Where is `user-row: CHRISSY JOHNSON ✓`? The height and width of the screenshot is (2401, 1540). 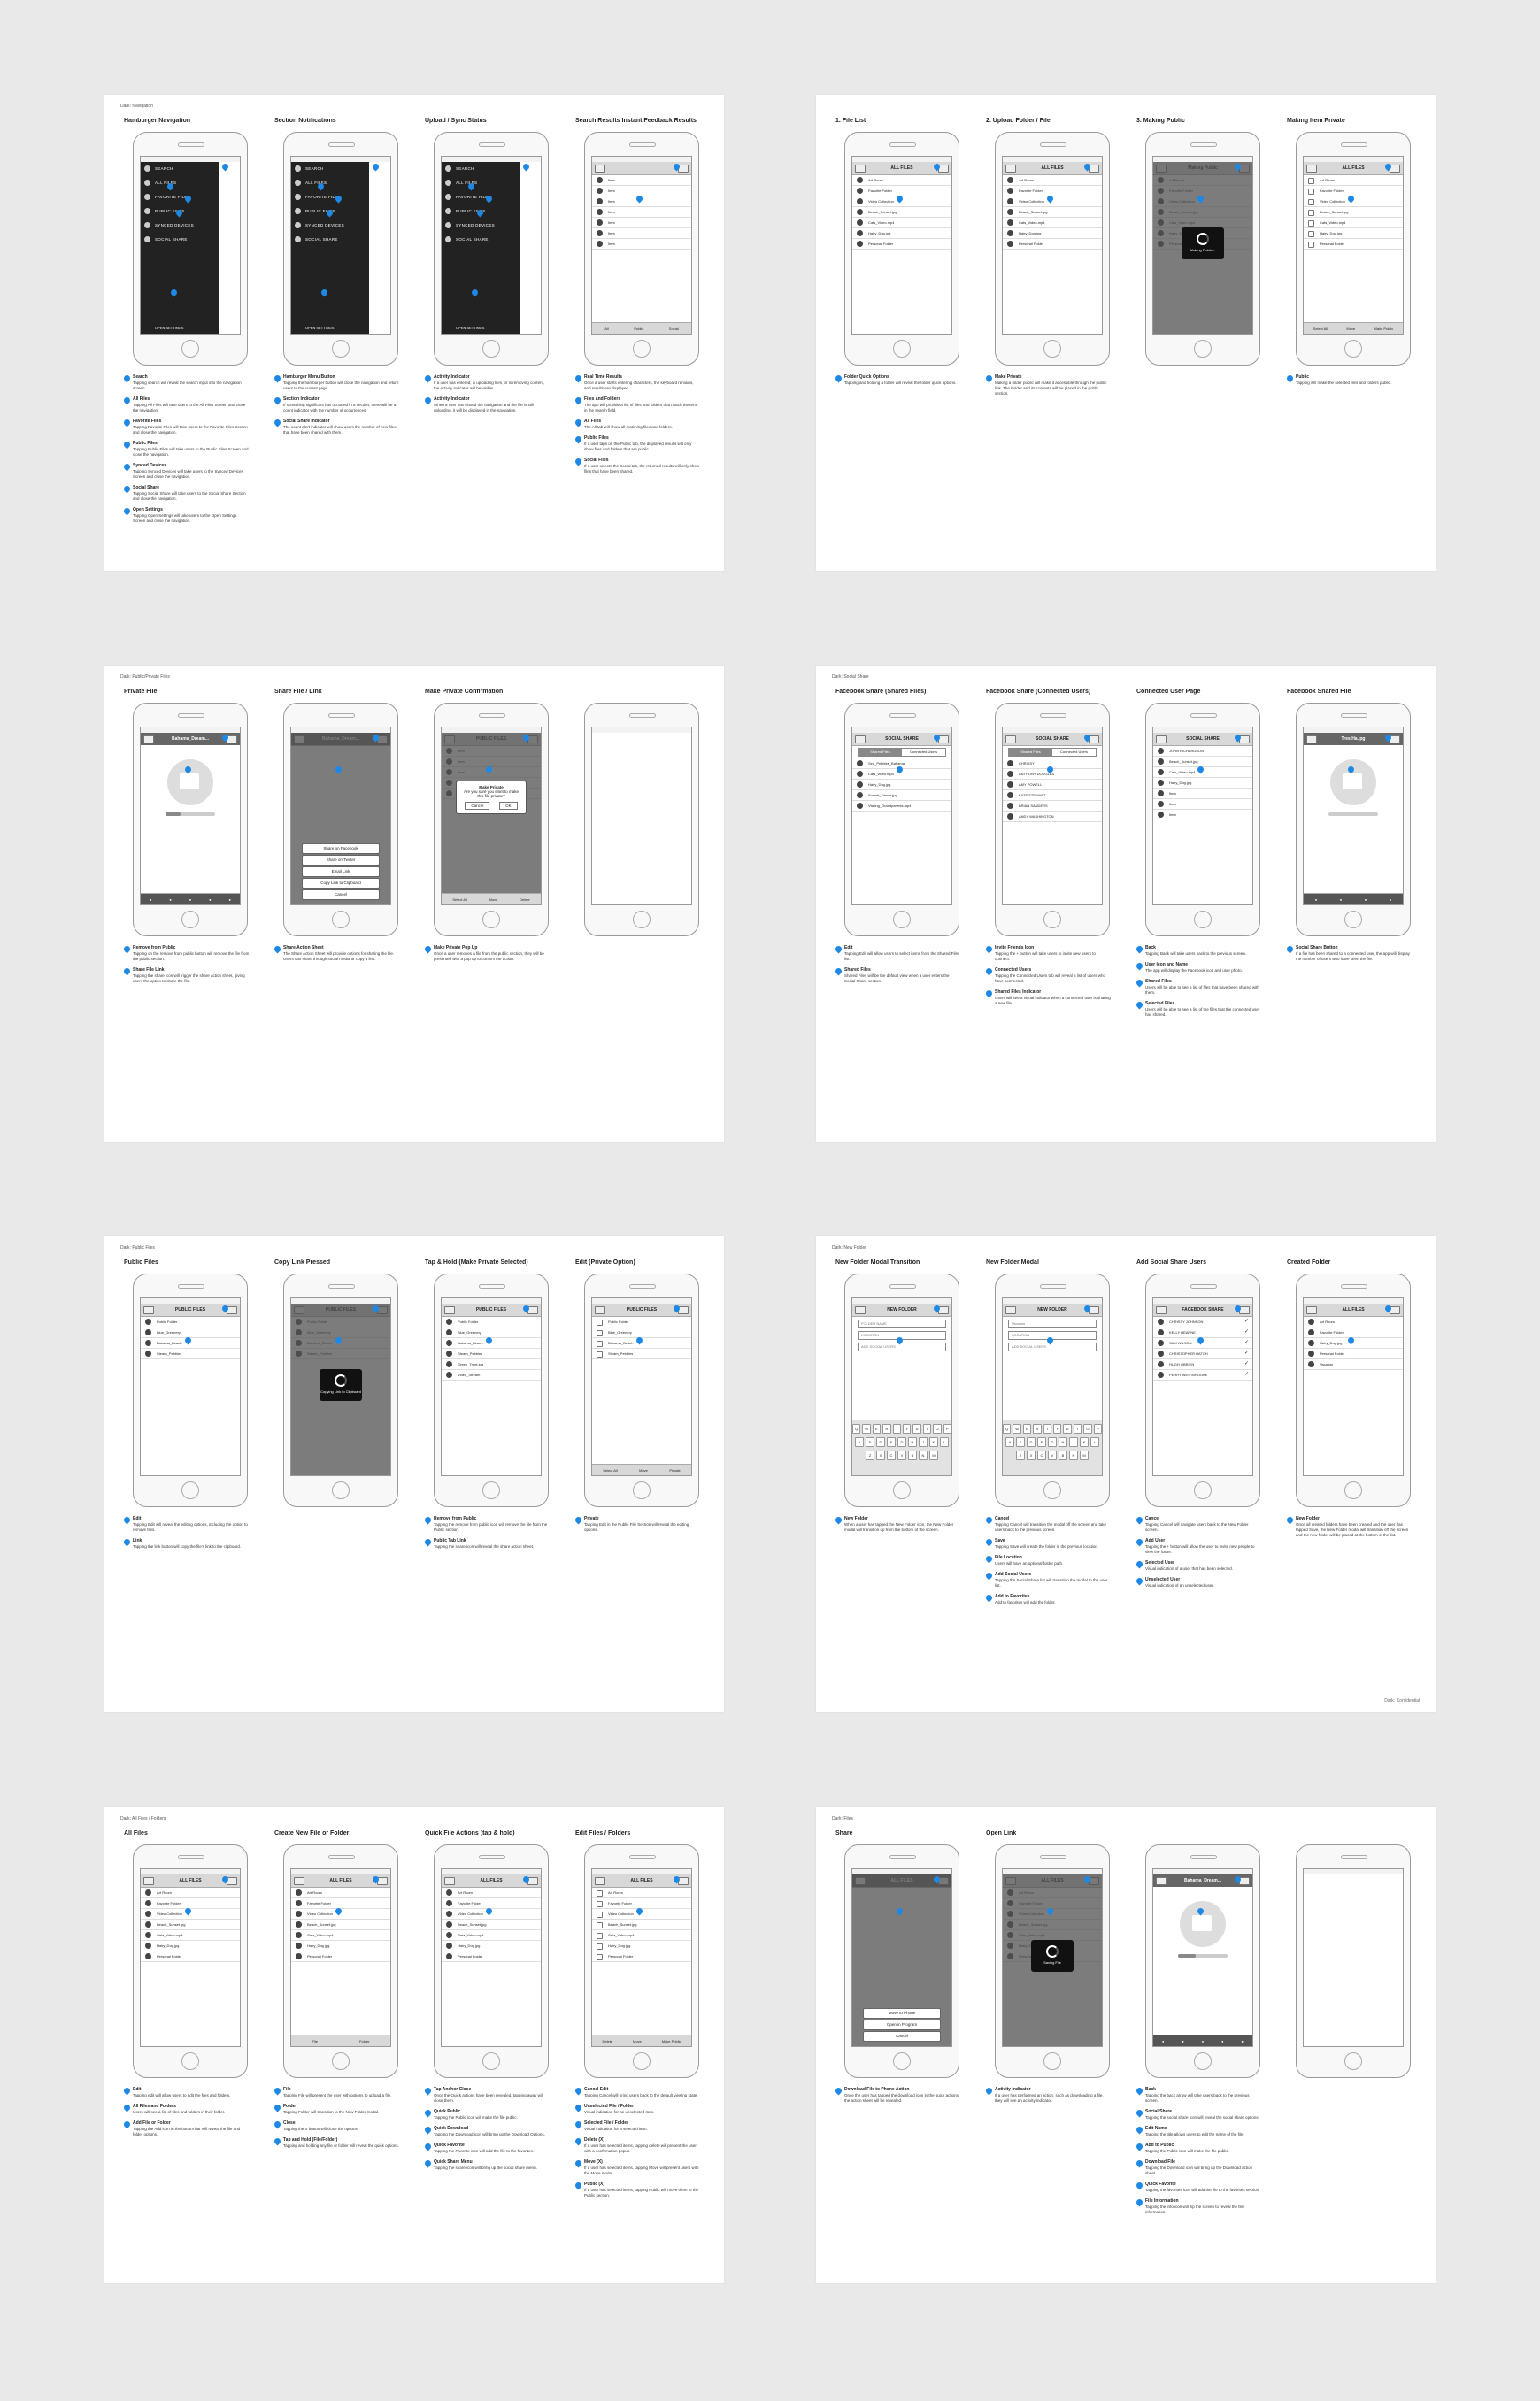
user-row: CHRISSY JOHNSON ✓ is located at coordinates (1203, 1322).